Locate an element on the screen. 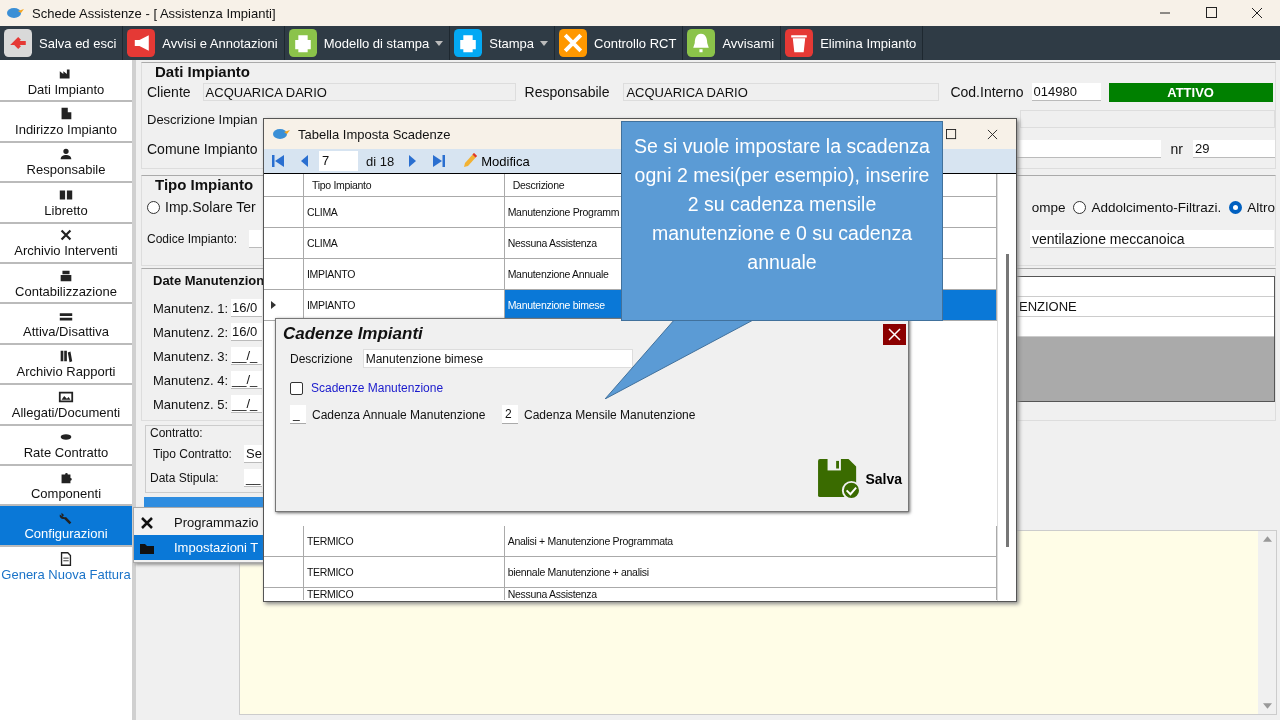  dialog-title: Cadenze Impianti is located at coordinates (353, 334).